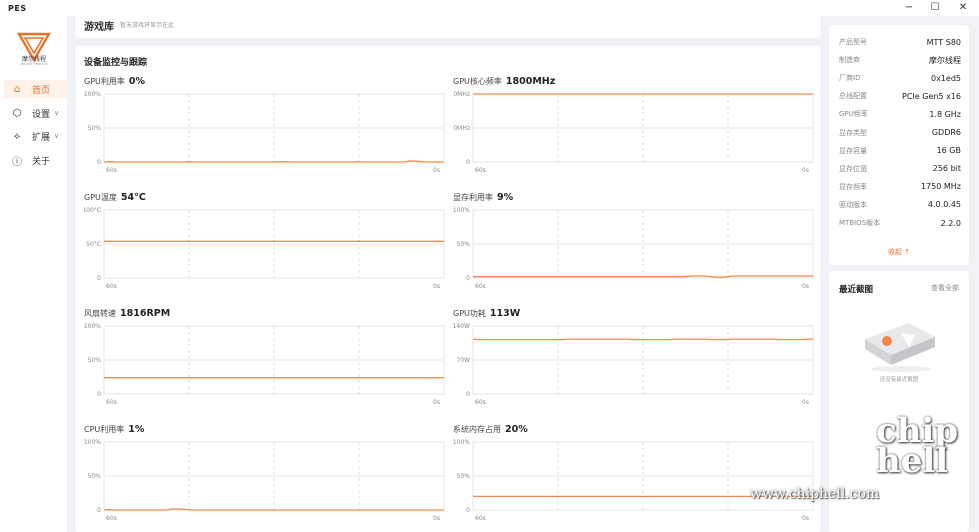 Image resolution: width=979 pixels, height=532 pixels. I want to click on monitor-title: 设备监控与跟踪, so click(116, 63).